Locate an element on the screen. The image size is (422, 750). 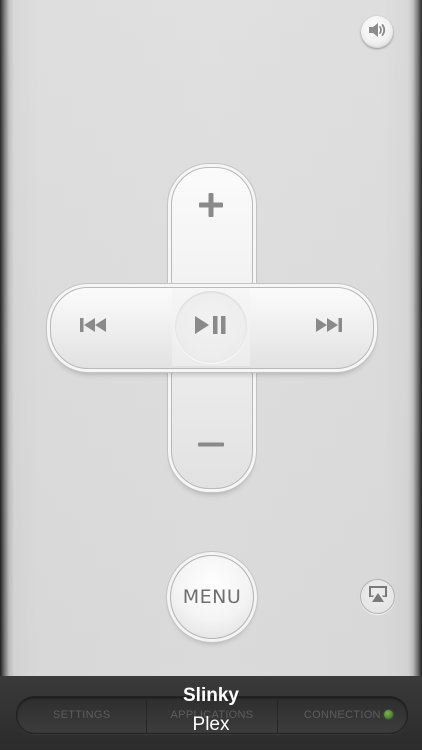
tab-segmented-control: SETTINGS APPLICATIONS CONNECTION is located at coordinates (212, 715).